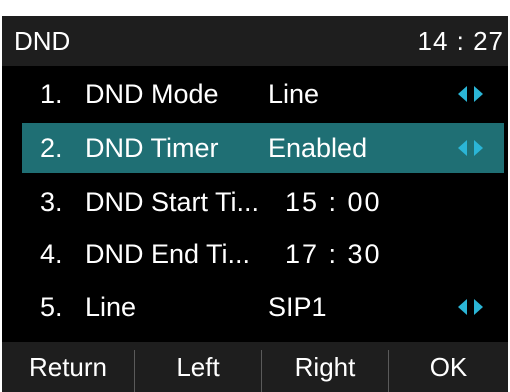 The width and height of the screenshot is (510, 392). I want to click on time-value-field: 15 : 00, so click(333, 202).